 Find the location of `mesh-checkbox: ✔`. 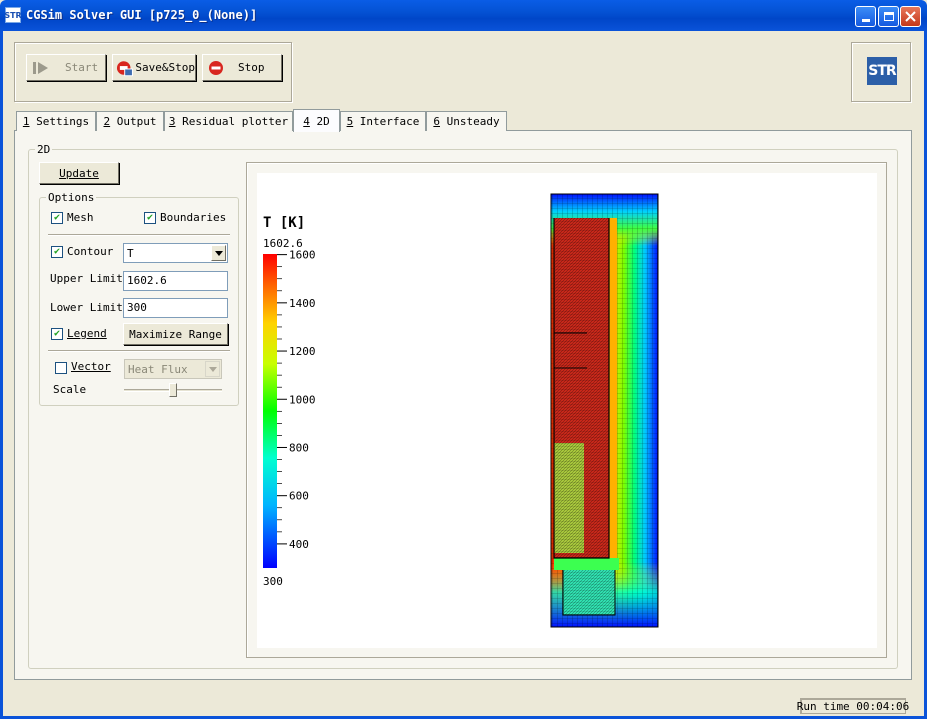

mesh-checkbox: ✔ is located at coordinates (57, 218).